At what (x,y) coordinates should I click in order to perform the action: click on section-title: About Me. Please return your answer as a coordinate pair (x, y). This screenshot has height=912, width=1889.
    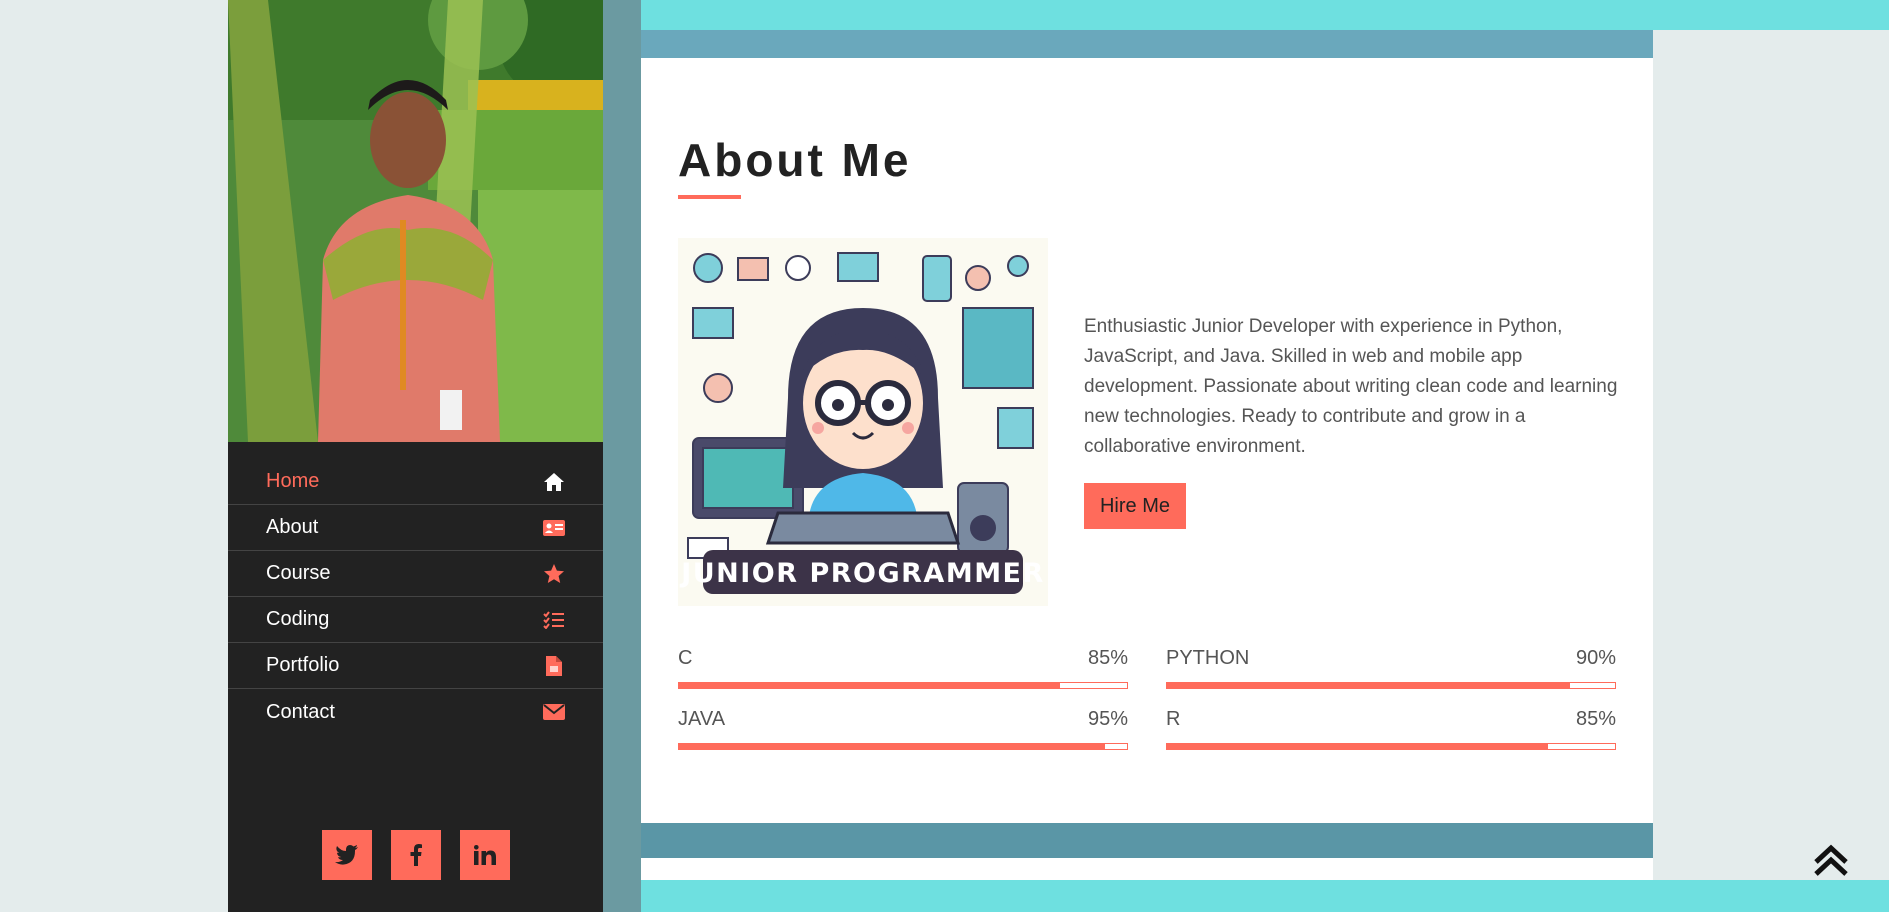
    Looking at the image, I should click on (795, 160).